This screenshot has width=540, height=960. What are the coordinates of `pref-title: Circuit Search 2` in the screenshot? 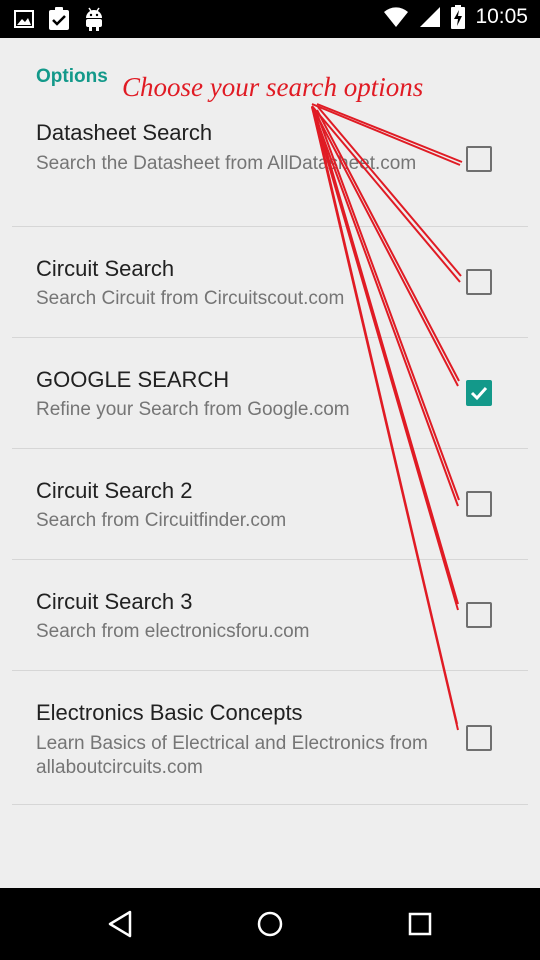 It's located at (114, 490).